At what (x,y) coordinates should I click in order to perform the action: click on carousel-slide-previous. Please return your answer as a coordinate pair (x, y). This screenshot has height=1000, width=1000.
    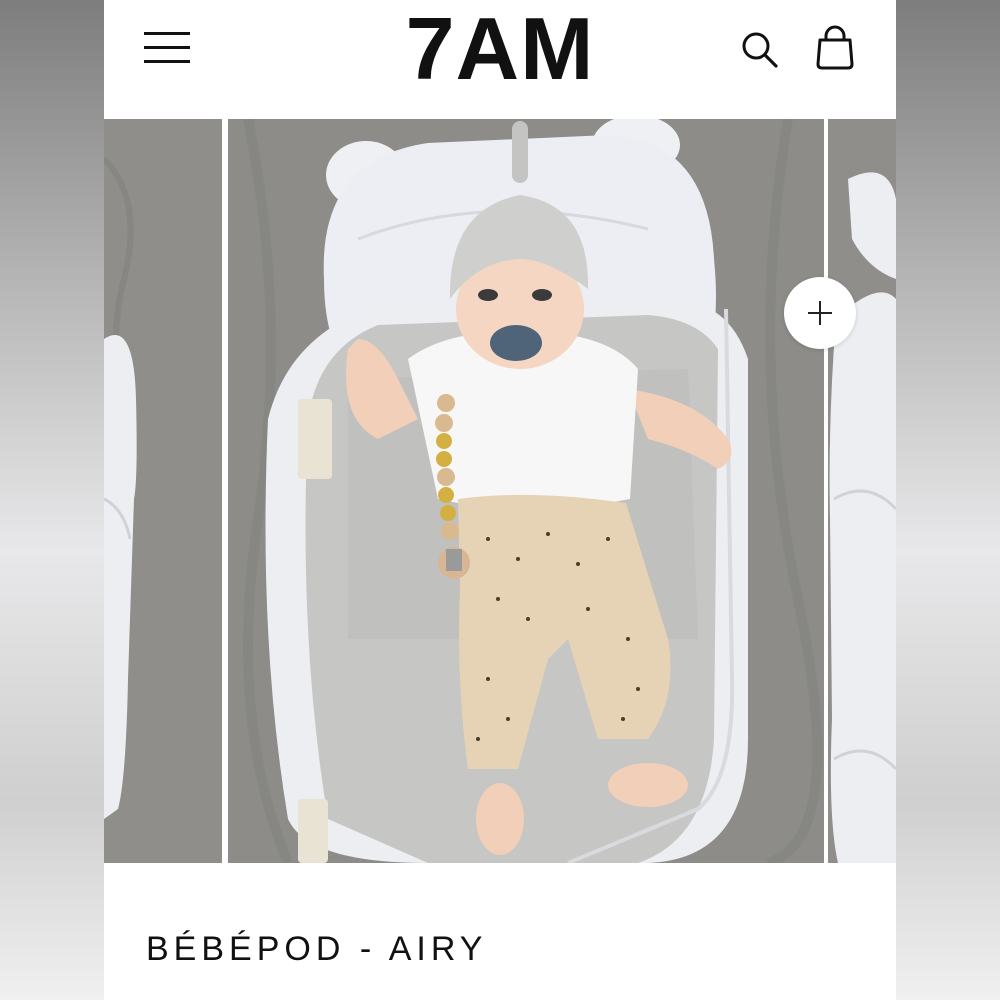
    Looking at the image, I should click on (163, 491).